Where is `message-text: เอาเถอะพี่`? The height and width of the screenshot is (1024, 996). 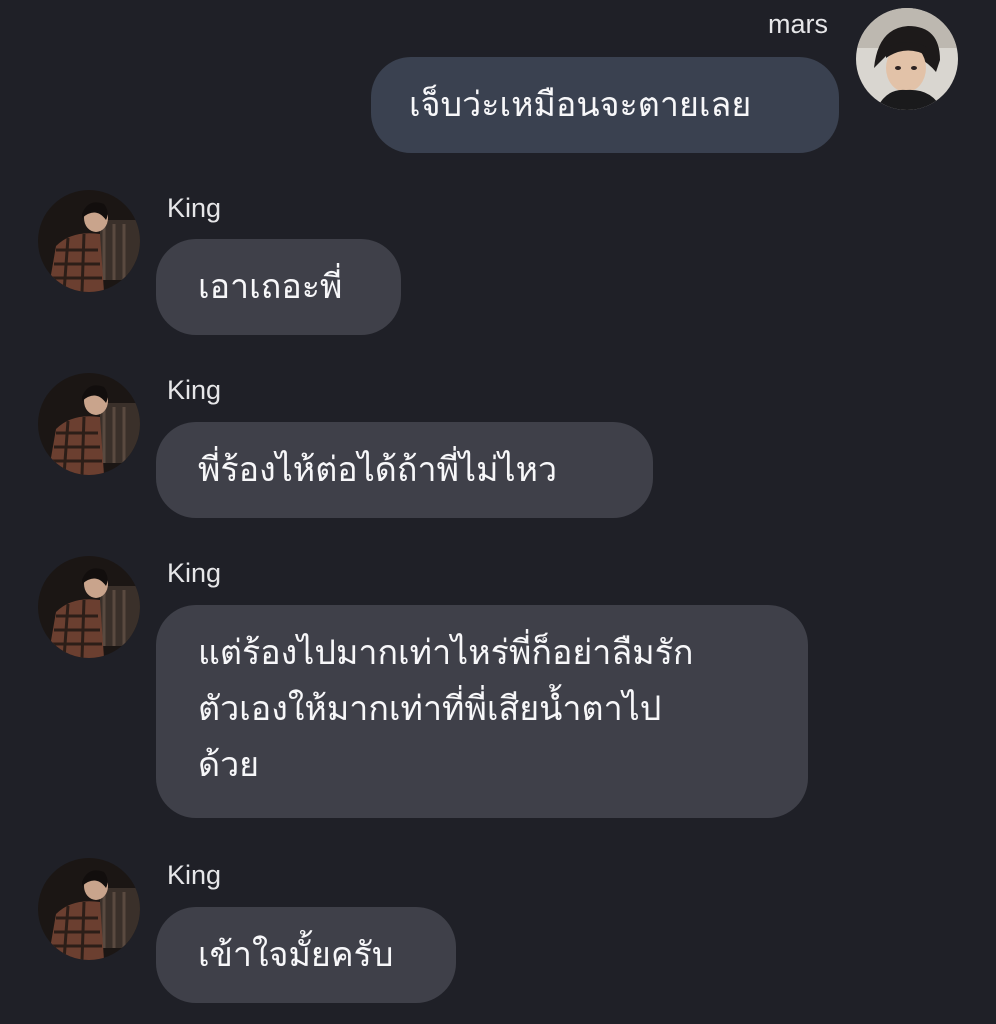
message-text: เอาเถอะพี่ is located at coordinates (270, 287).